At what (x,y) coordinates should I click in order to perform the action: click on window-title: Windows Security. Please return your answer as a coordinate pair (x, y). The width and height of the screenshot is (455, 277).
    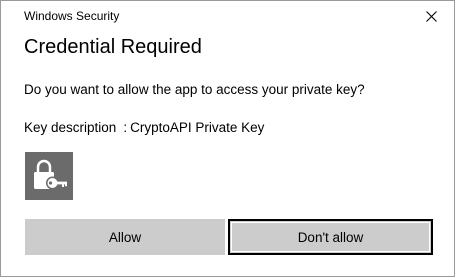
    Looking at the image, I should click on (72, 16).